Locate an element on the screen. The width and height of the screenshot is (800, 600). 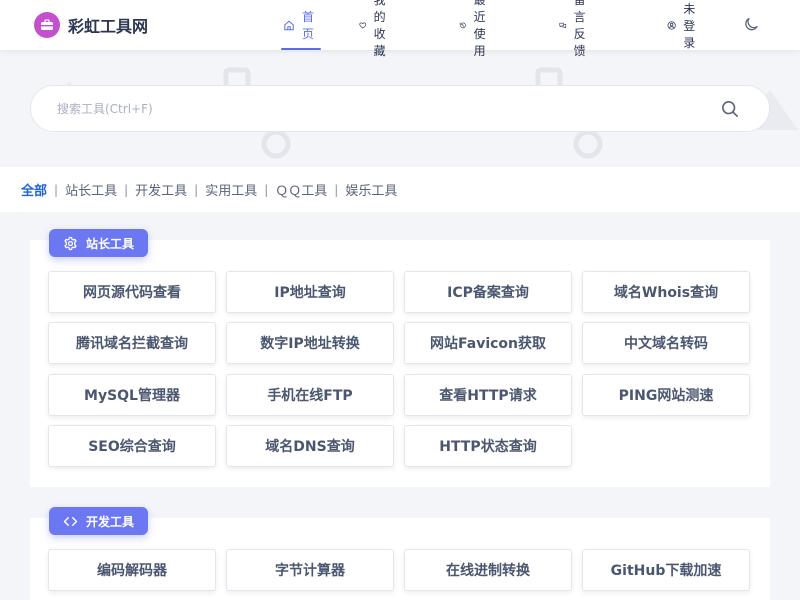
tool-card: 网站Favicon获取 is located at coordinates (488, 343).